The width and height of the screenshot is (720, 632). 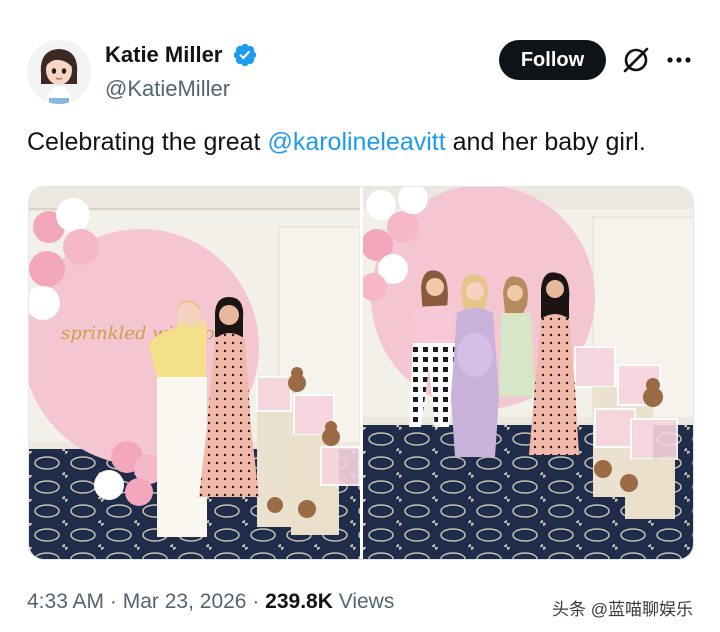 What do you see at coordinates (181, 72) in the screenshot?
I see `author-names: Katie Miller @KatieMiller` at bounding box center [181, 72].